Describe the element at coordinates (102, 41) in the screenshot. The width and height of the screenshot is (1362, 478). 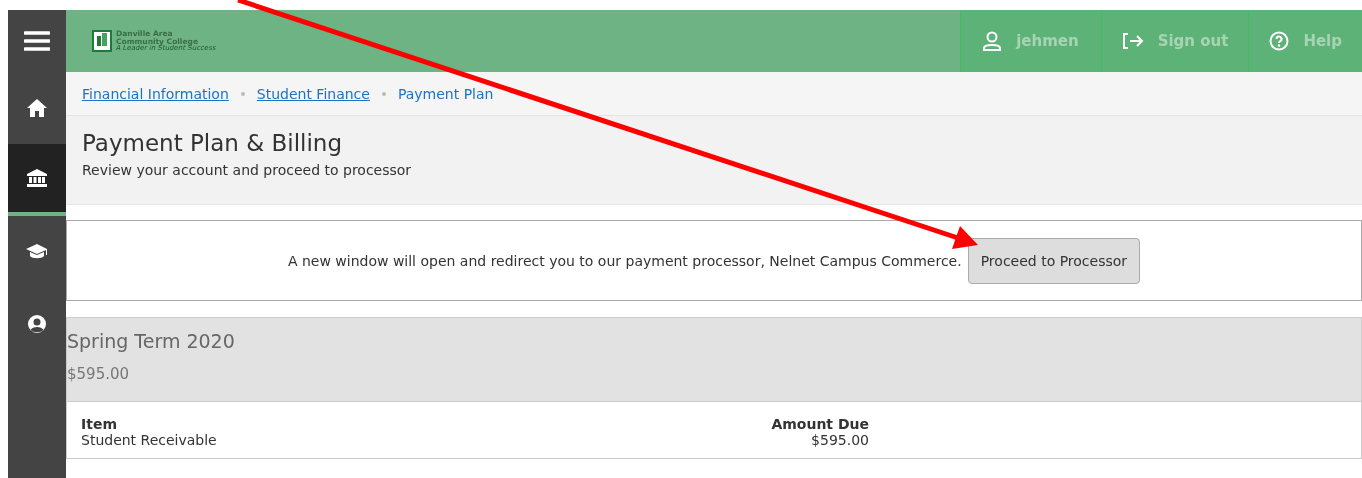
I see `college-logo-icon` at that location.